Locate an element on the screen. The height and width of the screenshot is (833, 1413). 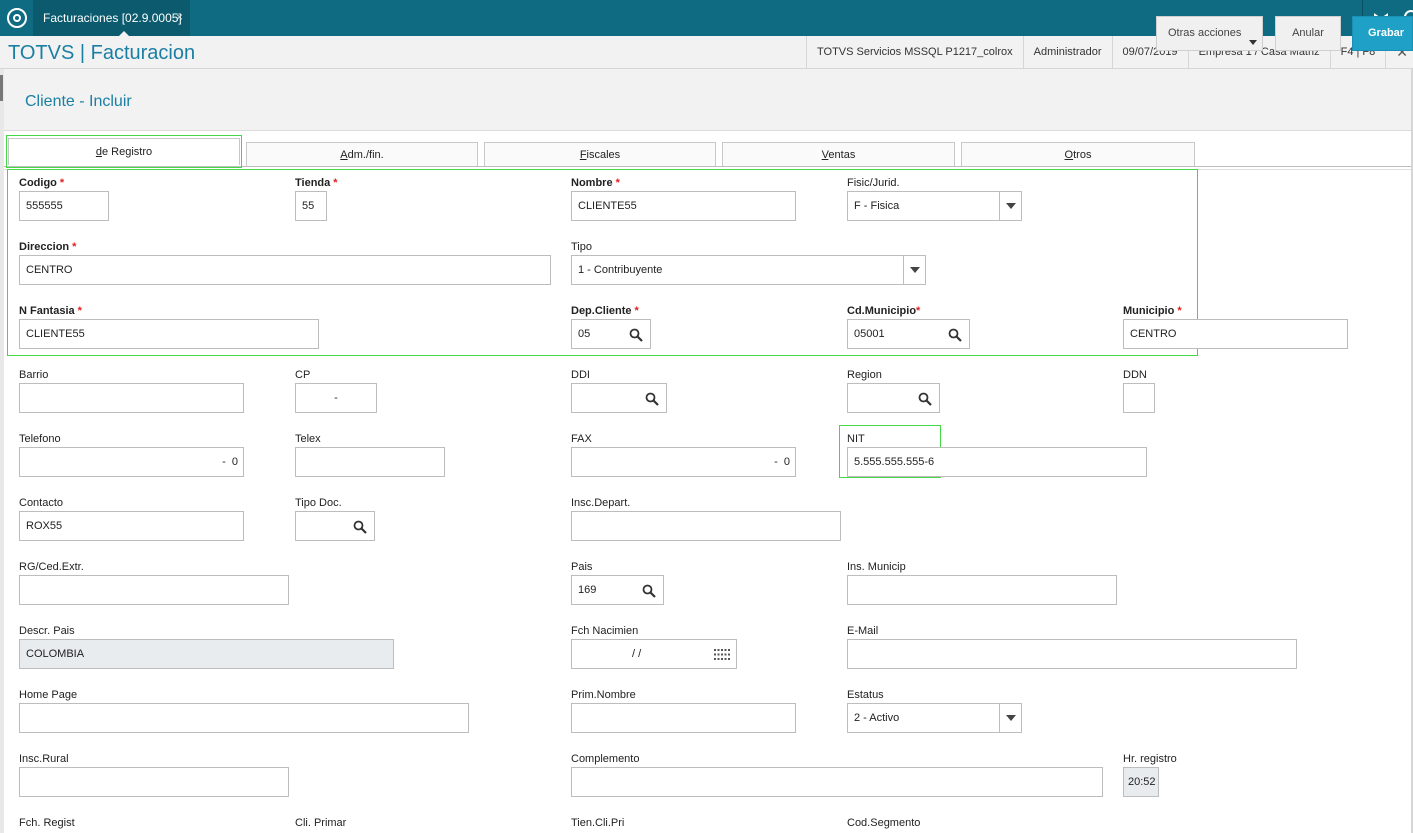
cp-label: CP is located at coordinates (303, 375).